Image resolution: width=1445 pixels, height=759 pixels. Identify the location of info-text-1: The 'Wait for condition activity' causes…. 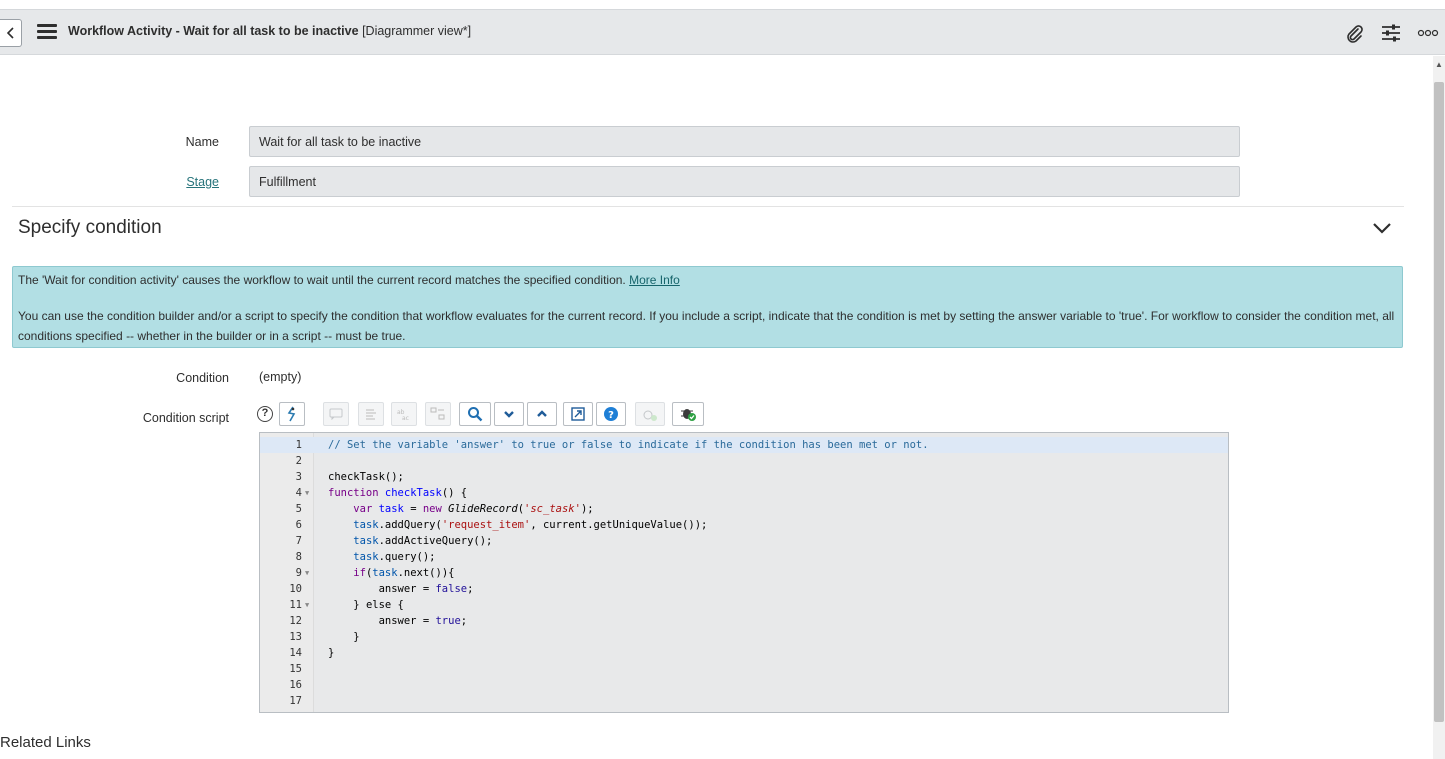
(322, 280).